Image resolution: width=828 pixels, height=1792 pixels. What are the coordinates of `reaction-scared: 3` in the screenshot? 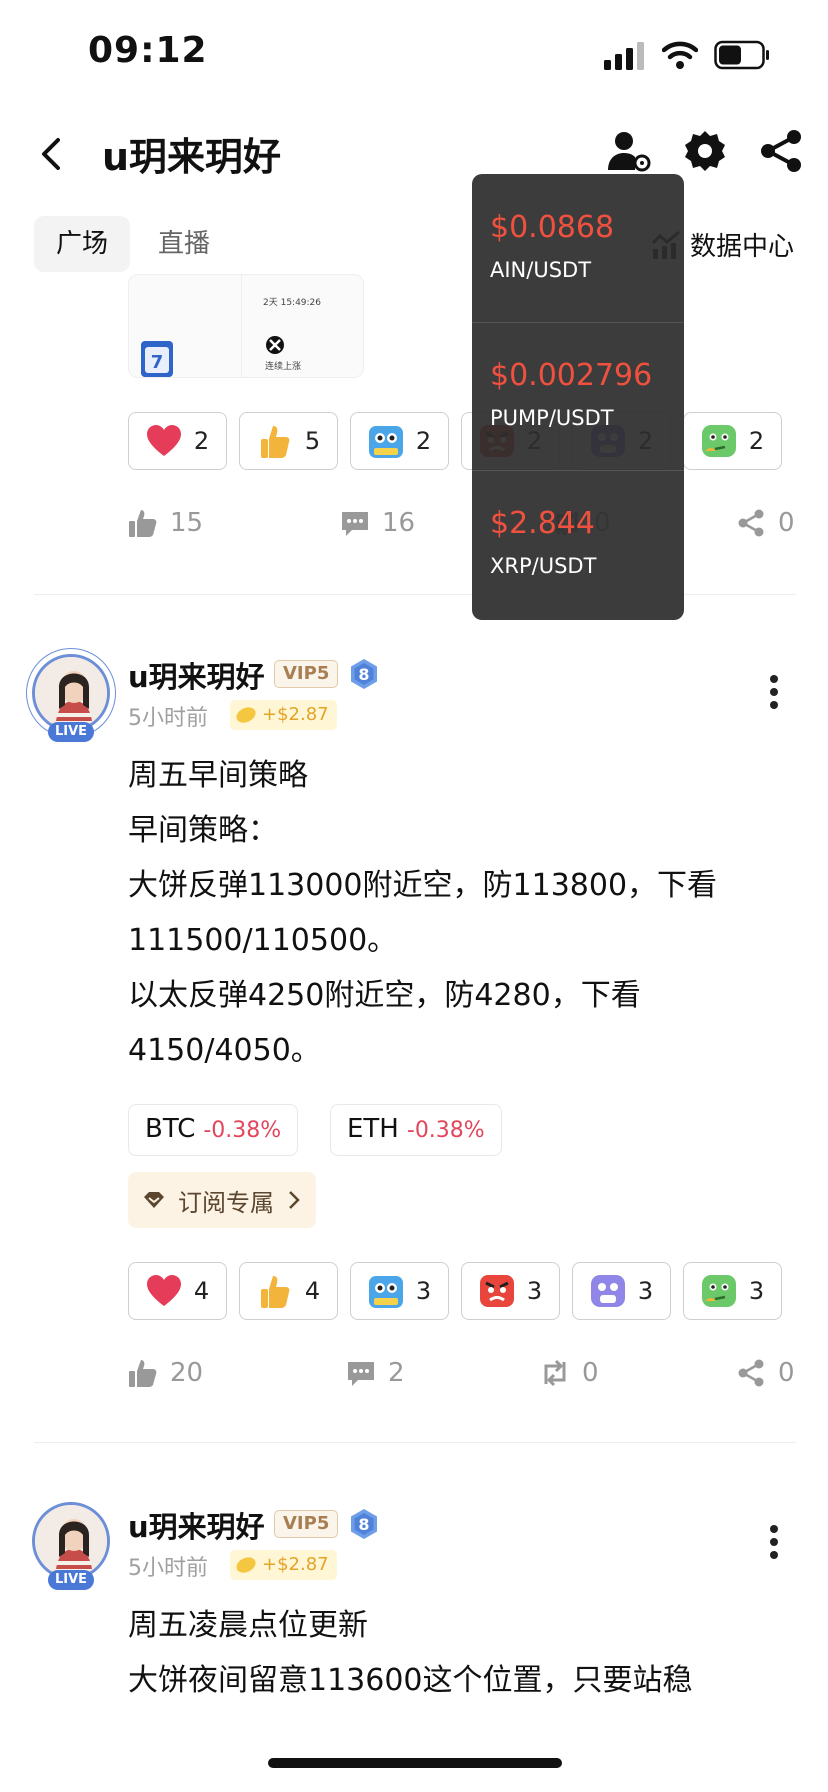 It's located at (621, 1291).